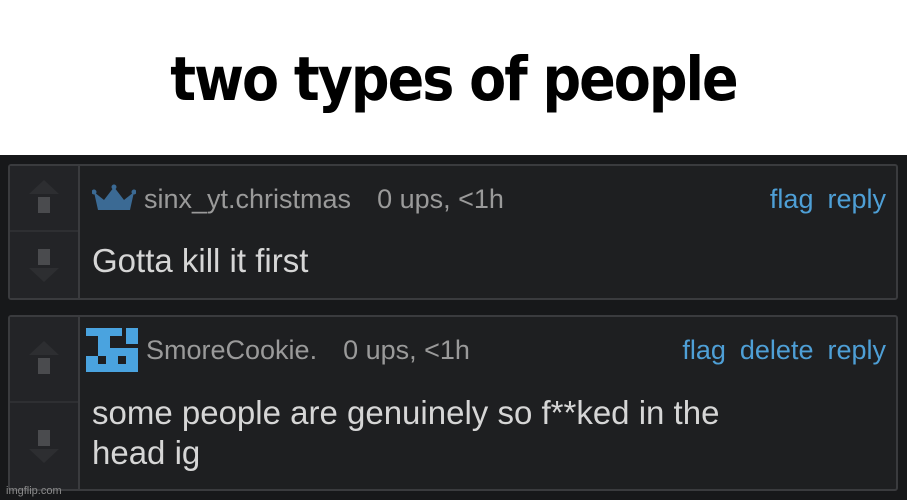 The image size is (907, 500). Describe the element at coordinates (200, 260) in the screenshot. I see `comment-text: Gotta kill it first` at that location.